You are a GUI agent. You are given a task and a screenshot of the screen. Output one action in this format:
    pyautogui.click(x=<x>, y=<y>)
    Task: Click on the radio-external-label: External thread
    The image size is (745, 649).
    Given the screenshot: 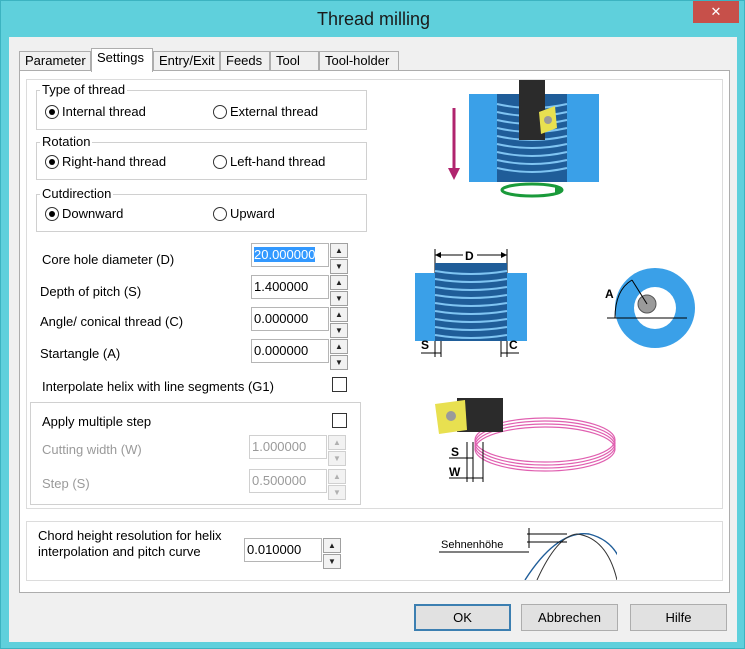 What is the action you would take?
    pyautogui.click(x=274, y=111)
    